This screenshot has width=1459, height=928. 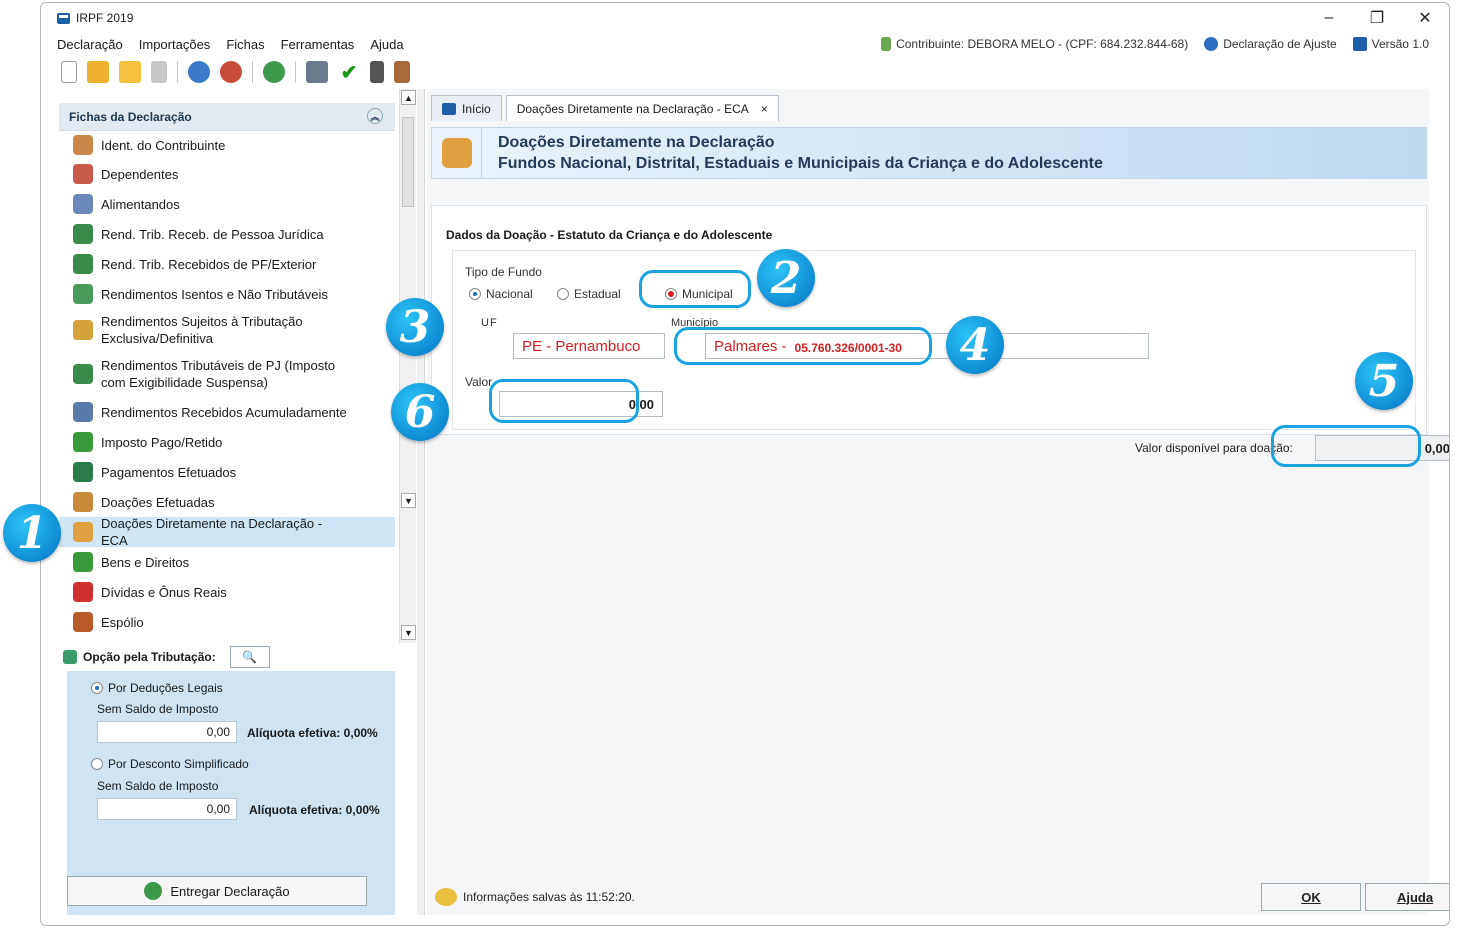 What do you see at coordinates (227, 294) in the screenshot?
I see `sidebar-item: Rendimentos Isentos e Não Tributáveis` at bounding box center [227, 294].